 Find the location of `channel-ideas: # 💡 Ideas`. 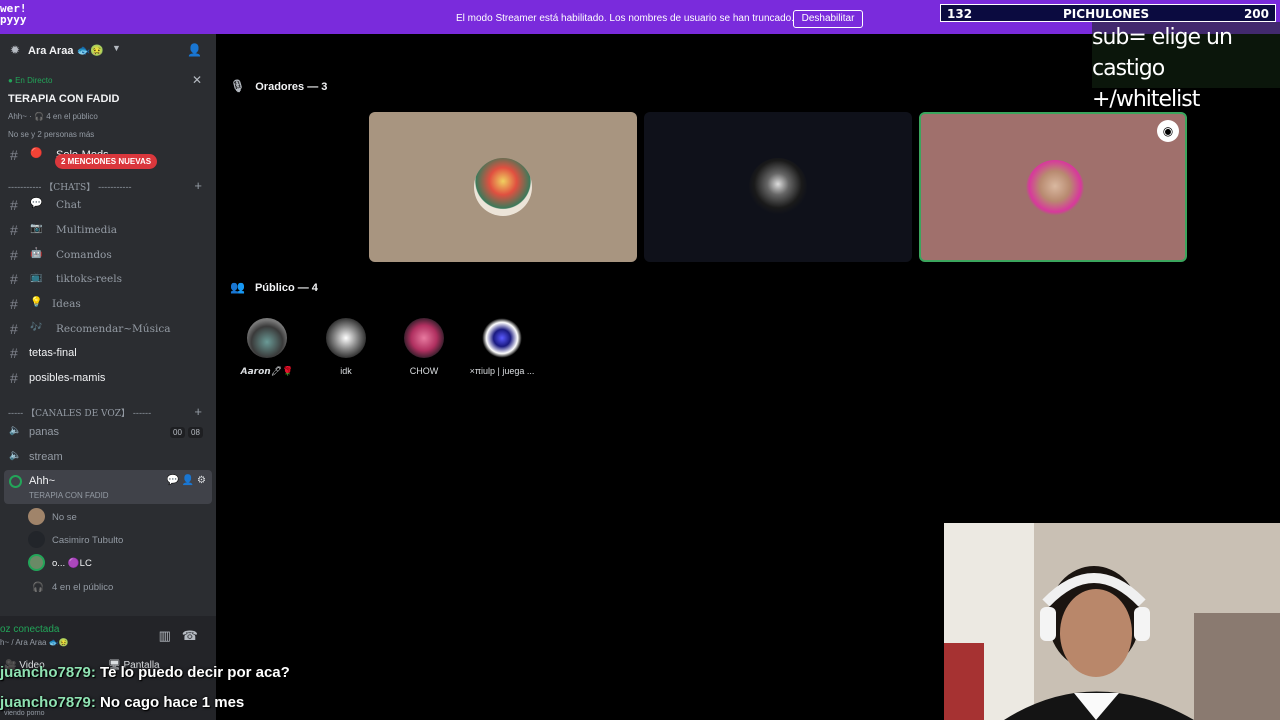

channel-ideas: # 💡 Ideas is located at coordinates (108, 304).